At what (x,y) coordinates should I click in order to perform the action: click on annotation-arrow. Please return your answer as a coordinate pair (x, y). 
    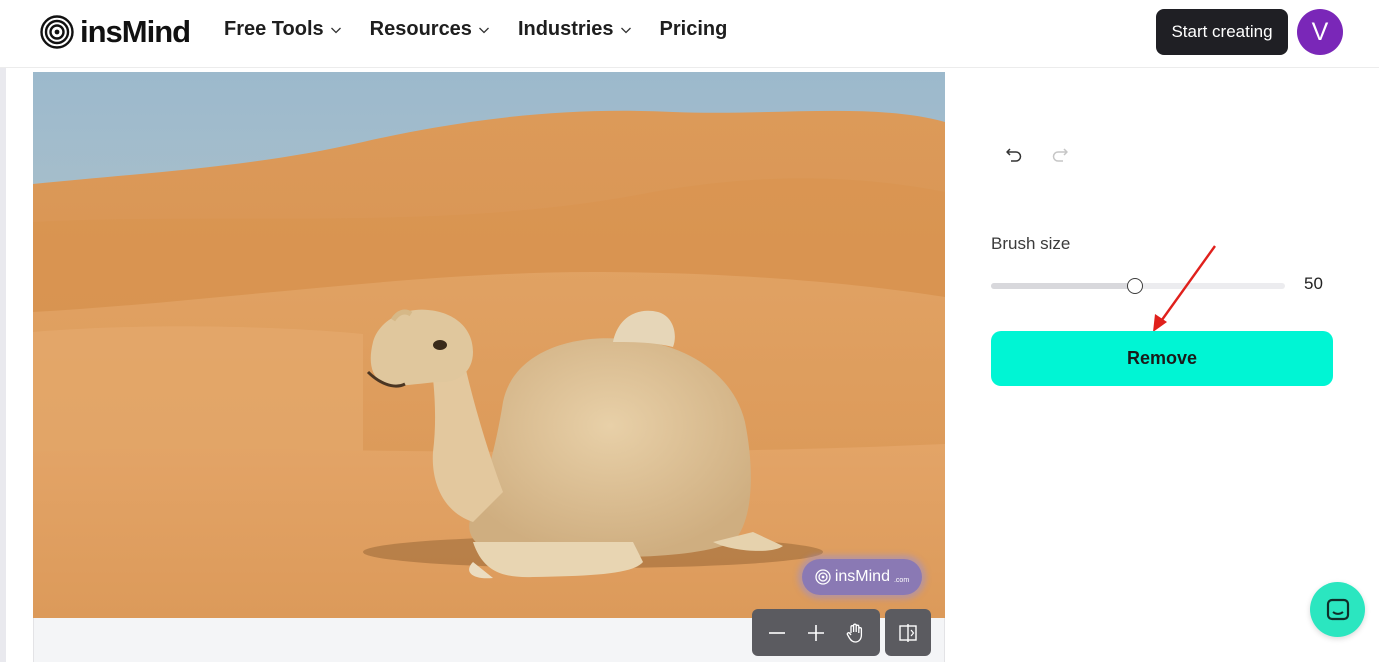
    Looking at the image, I should click on (1184, 288).